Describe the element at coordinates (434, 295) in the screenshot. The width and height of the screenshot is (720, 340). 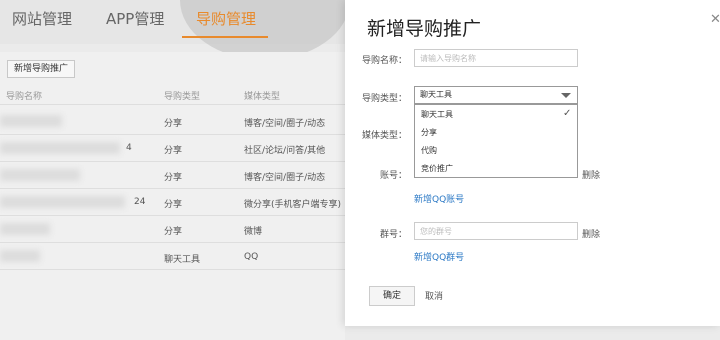
I see `cancel-button: 取消` at that location.